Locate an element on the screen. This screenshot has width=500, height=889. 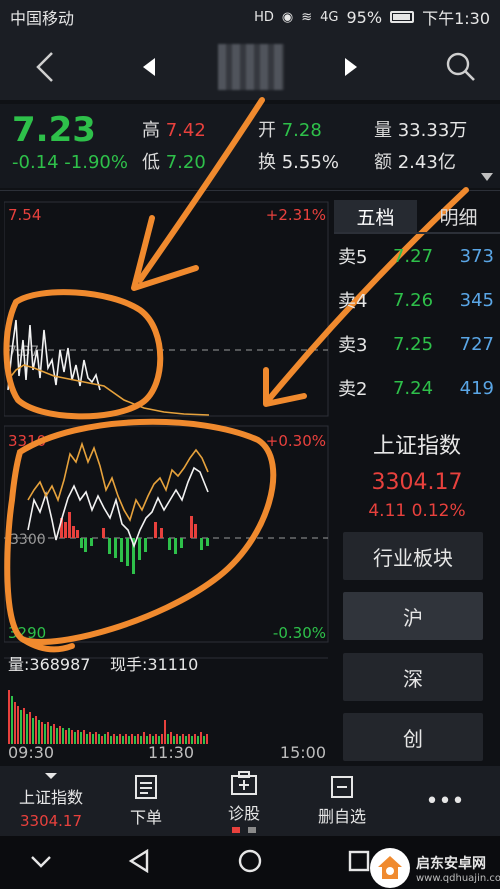
minus-box-icon is located at coordinates (342, 787).